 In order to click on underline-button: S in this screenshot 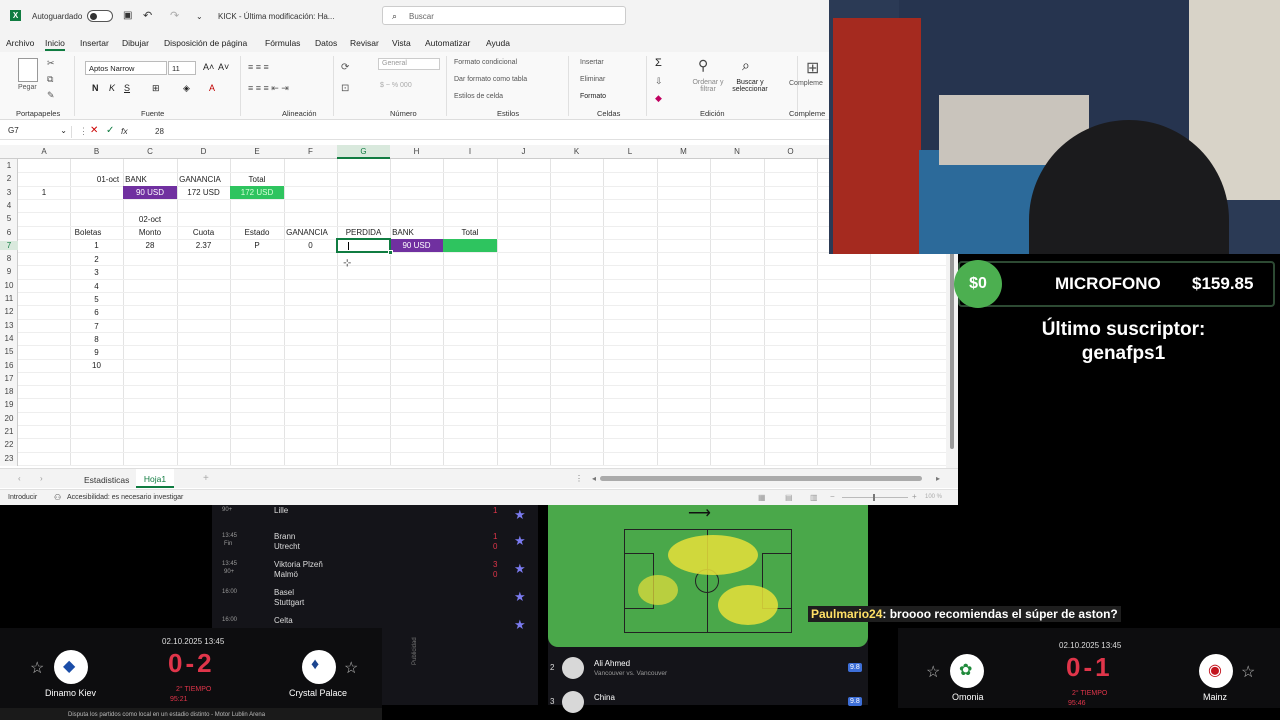, I will do `click(127, 88)`.